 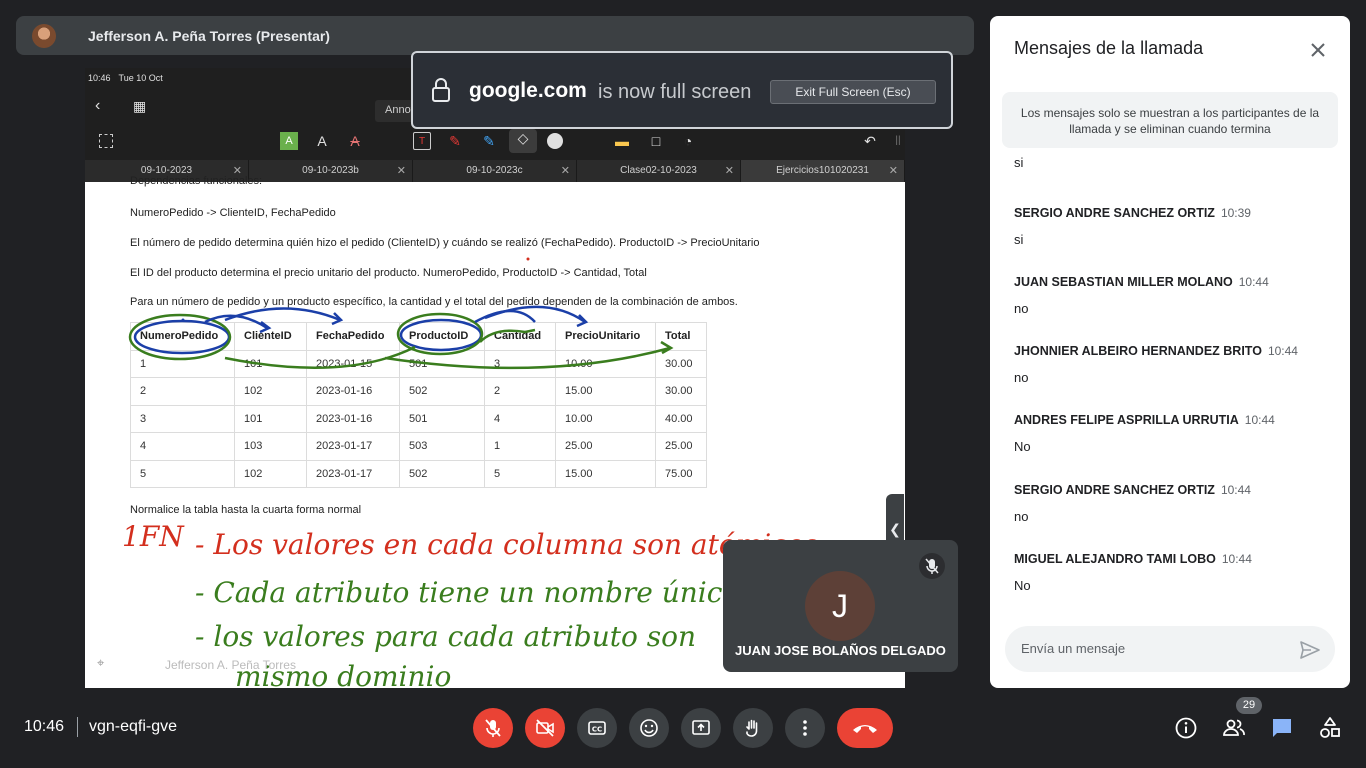 What do you see at coordinates (355, 141) in the screenshot?
I see `strikethrough-icon: A` at bounding box center [355, 141].